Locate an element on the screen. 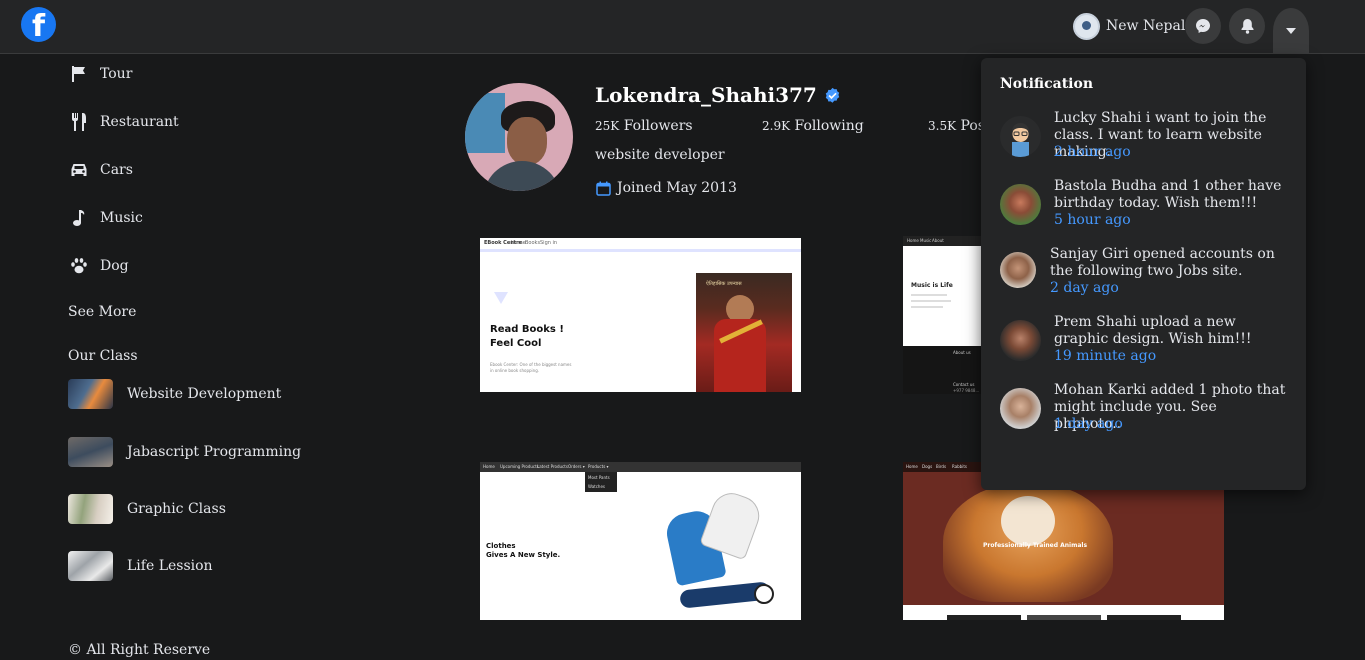  sidebar-item-label: Tour is located at coordinates (116, 74).